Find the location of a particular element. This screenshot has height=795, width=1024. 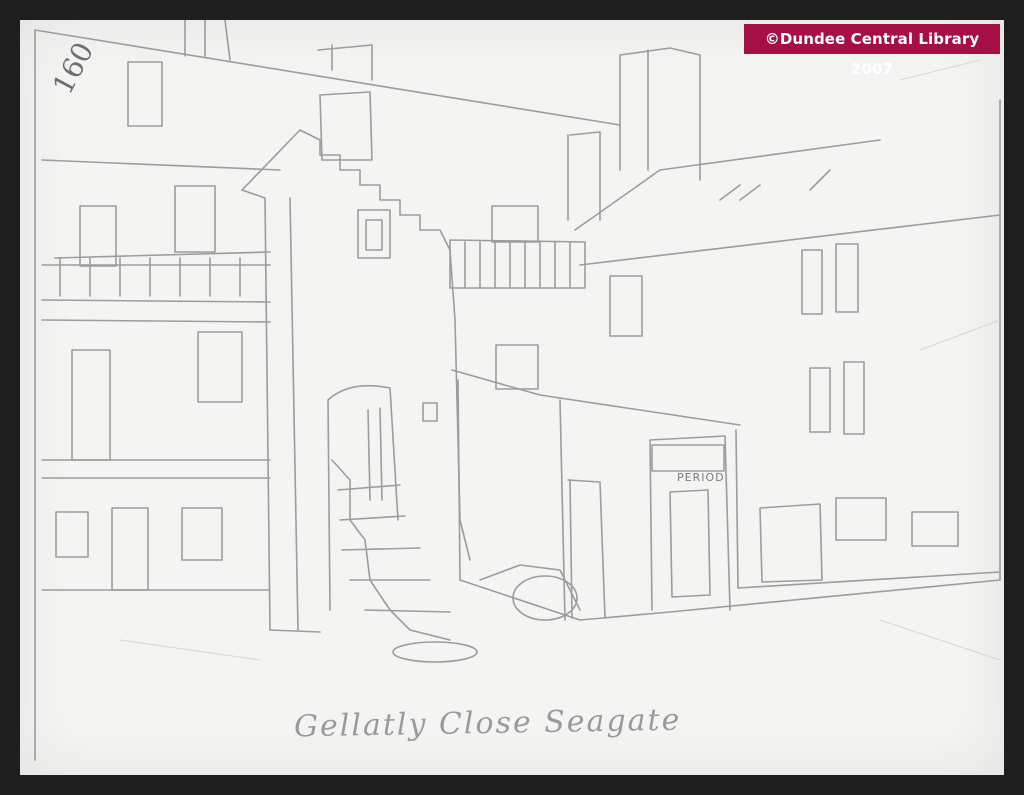

copyright-watermark: ©Dundee Central Library 2007 is located at coordinates (872, 51).